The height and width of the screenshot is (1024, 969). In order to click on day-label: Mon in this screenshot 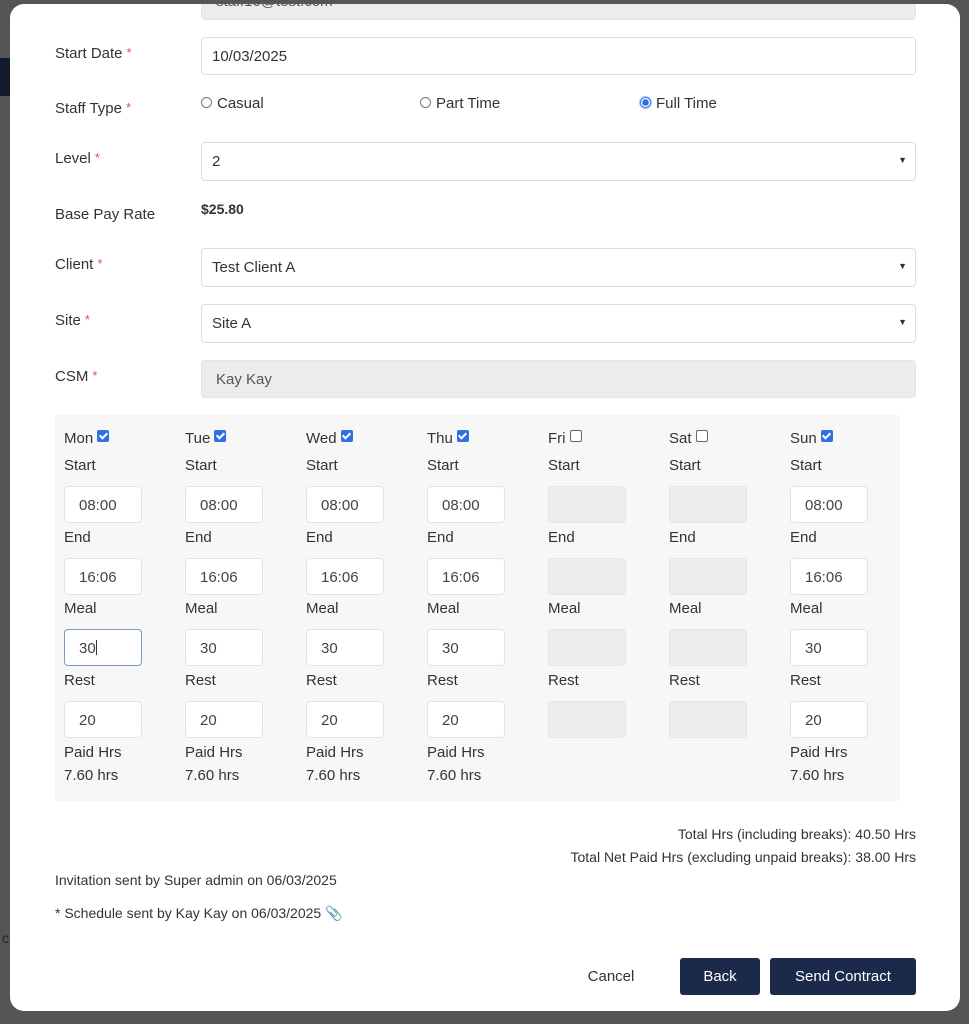, I will do `click(87, 438)`.